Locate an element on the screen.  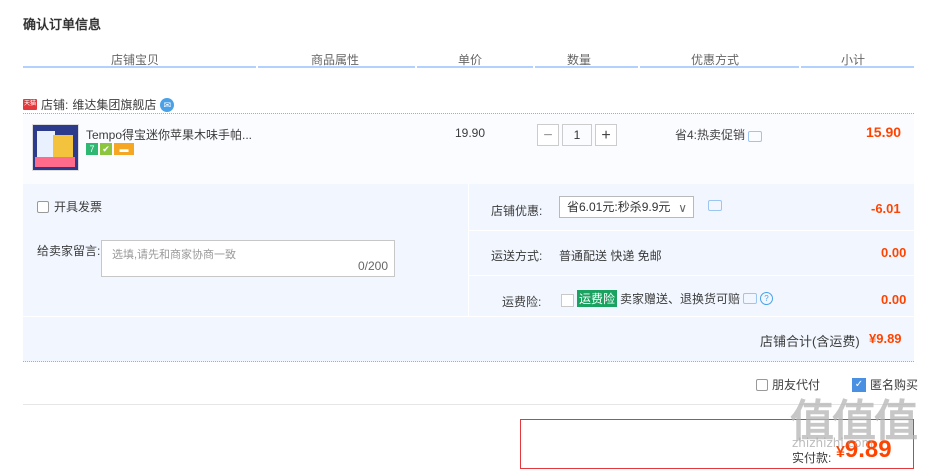
tmall-icon: 天猫 is located at coordinates (30, 104).